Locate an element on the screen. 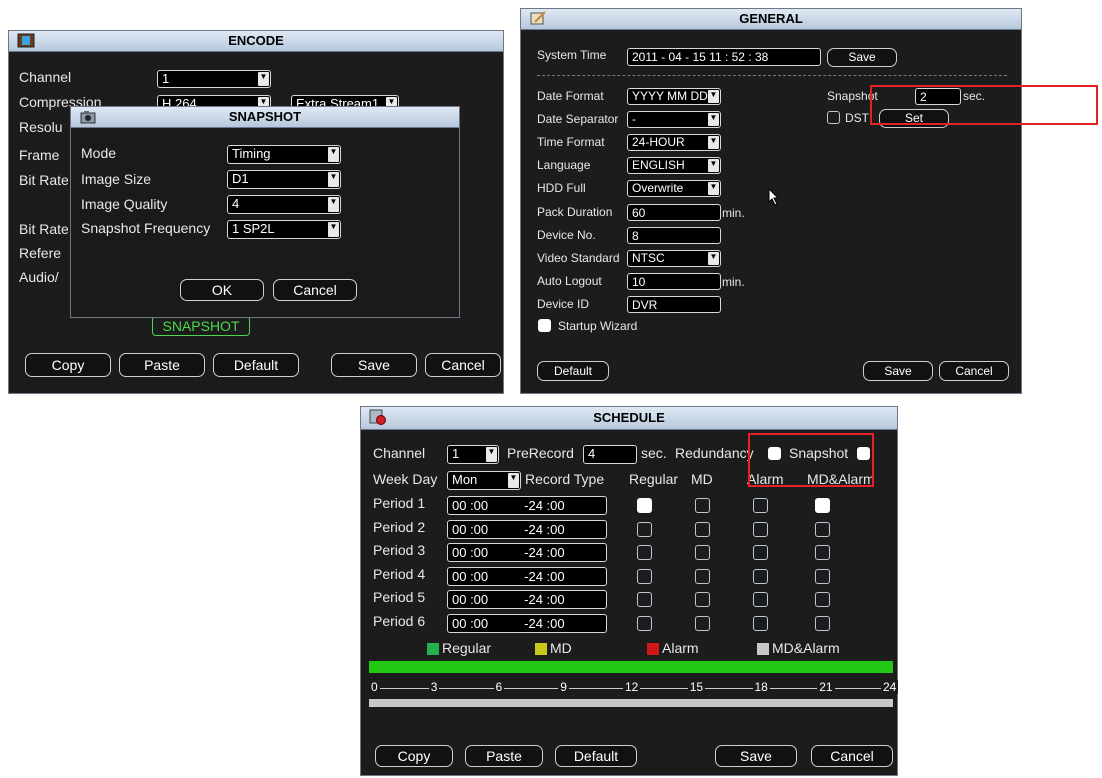 The image size is (1102, 778). schedule-record-type-label: Record Type is located at coordinates (565, 479).